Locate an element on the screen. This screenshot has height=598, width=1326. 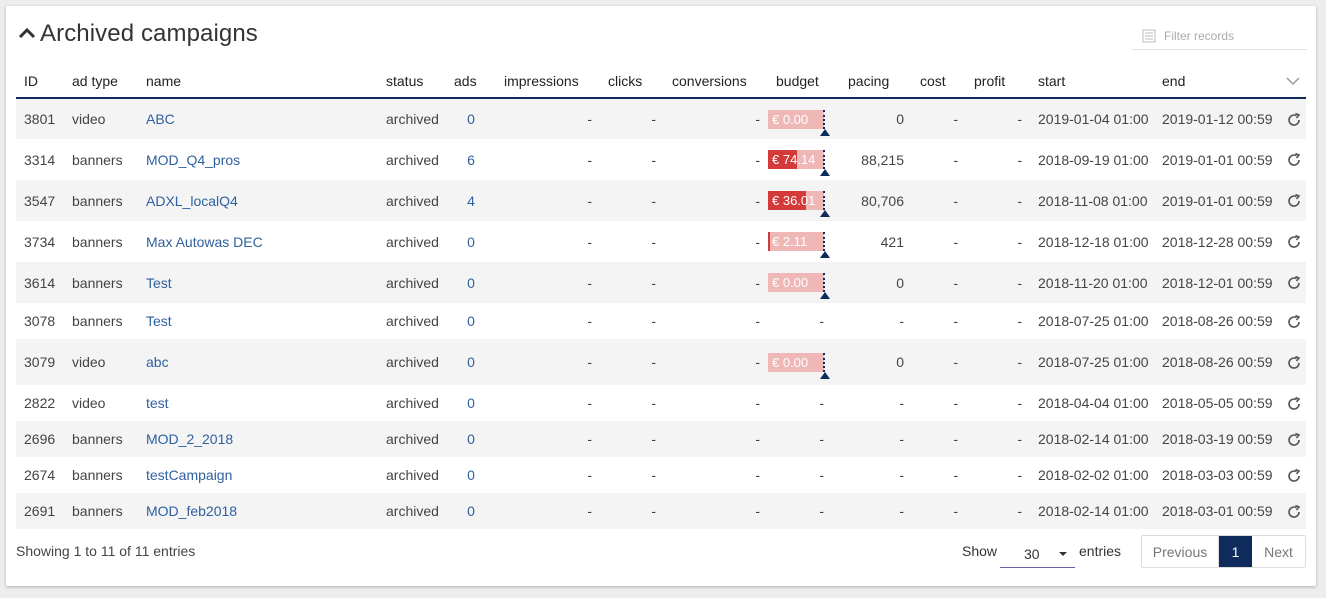
cell-conversions: - is located at coordinates (716, 439).